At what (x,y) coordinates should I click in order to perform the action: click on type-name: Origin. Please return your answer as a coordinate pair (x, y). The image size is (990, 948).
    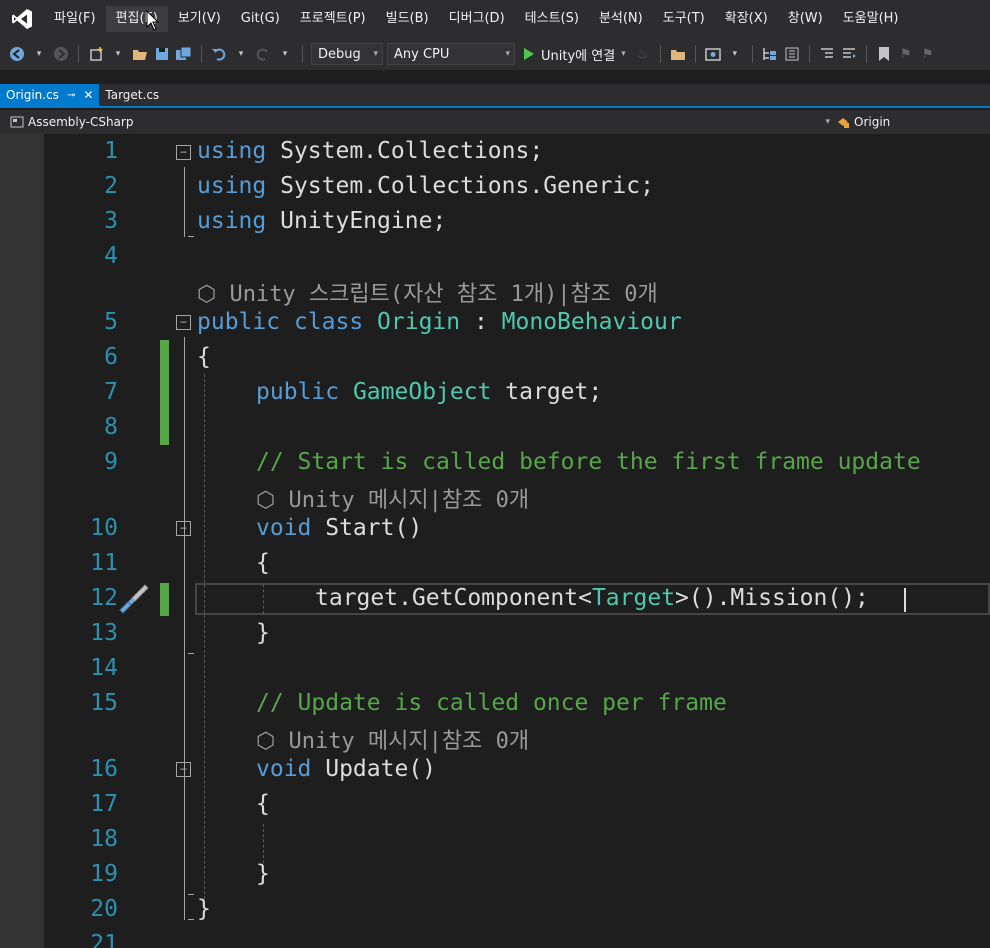
    Looking at the image, I should click on (419, 322).